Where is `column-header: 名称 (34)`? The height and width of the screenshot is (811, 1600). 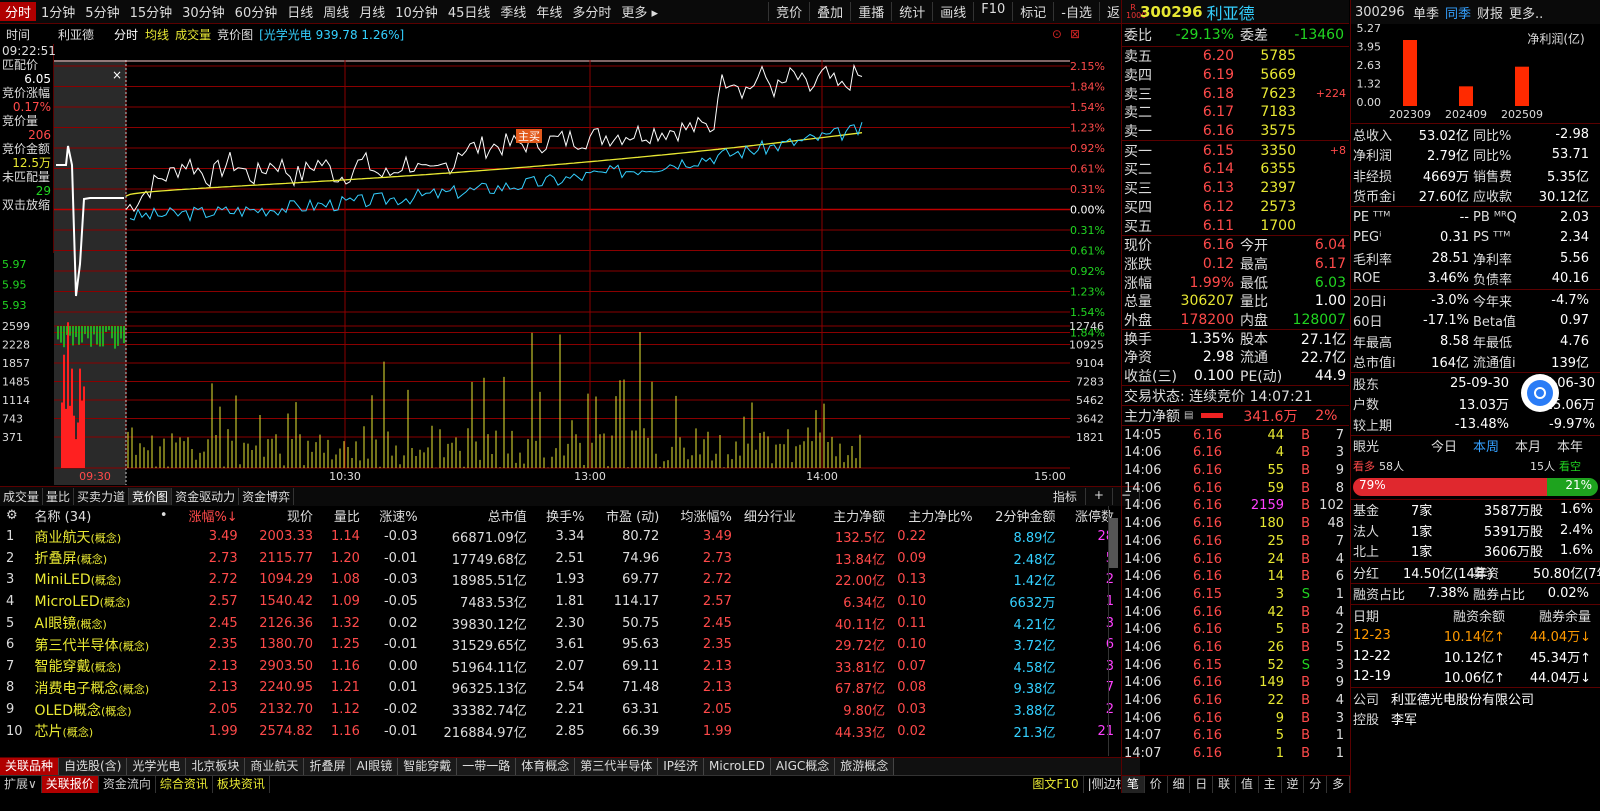
column-header: 名称 (34) is located at coordinates (85, 515).